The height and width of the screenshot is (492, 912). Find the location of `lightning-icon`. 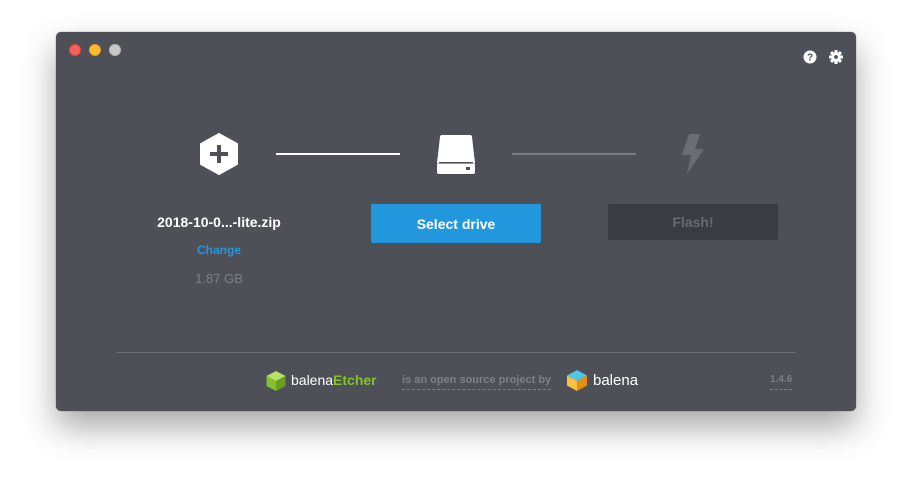

lightning-icon is located at coordinates (693, 154).